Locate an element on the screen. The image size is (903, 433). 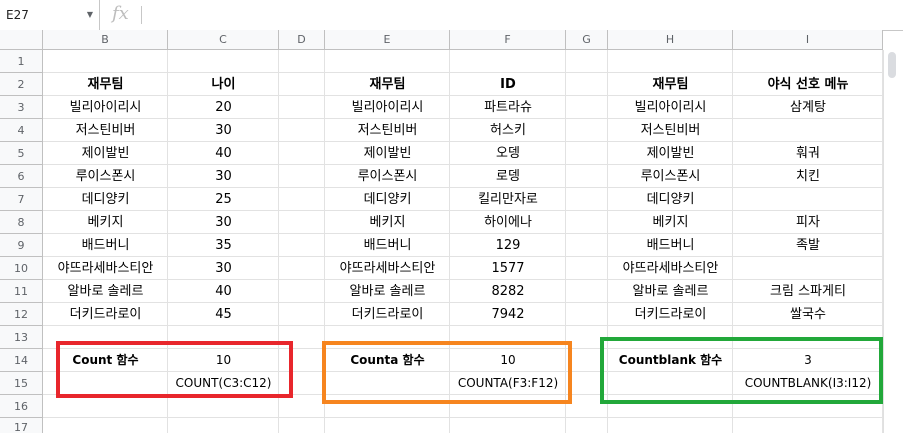
column-header-d: D is located at coordinates (302, 40).